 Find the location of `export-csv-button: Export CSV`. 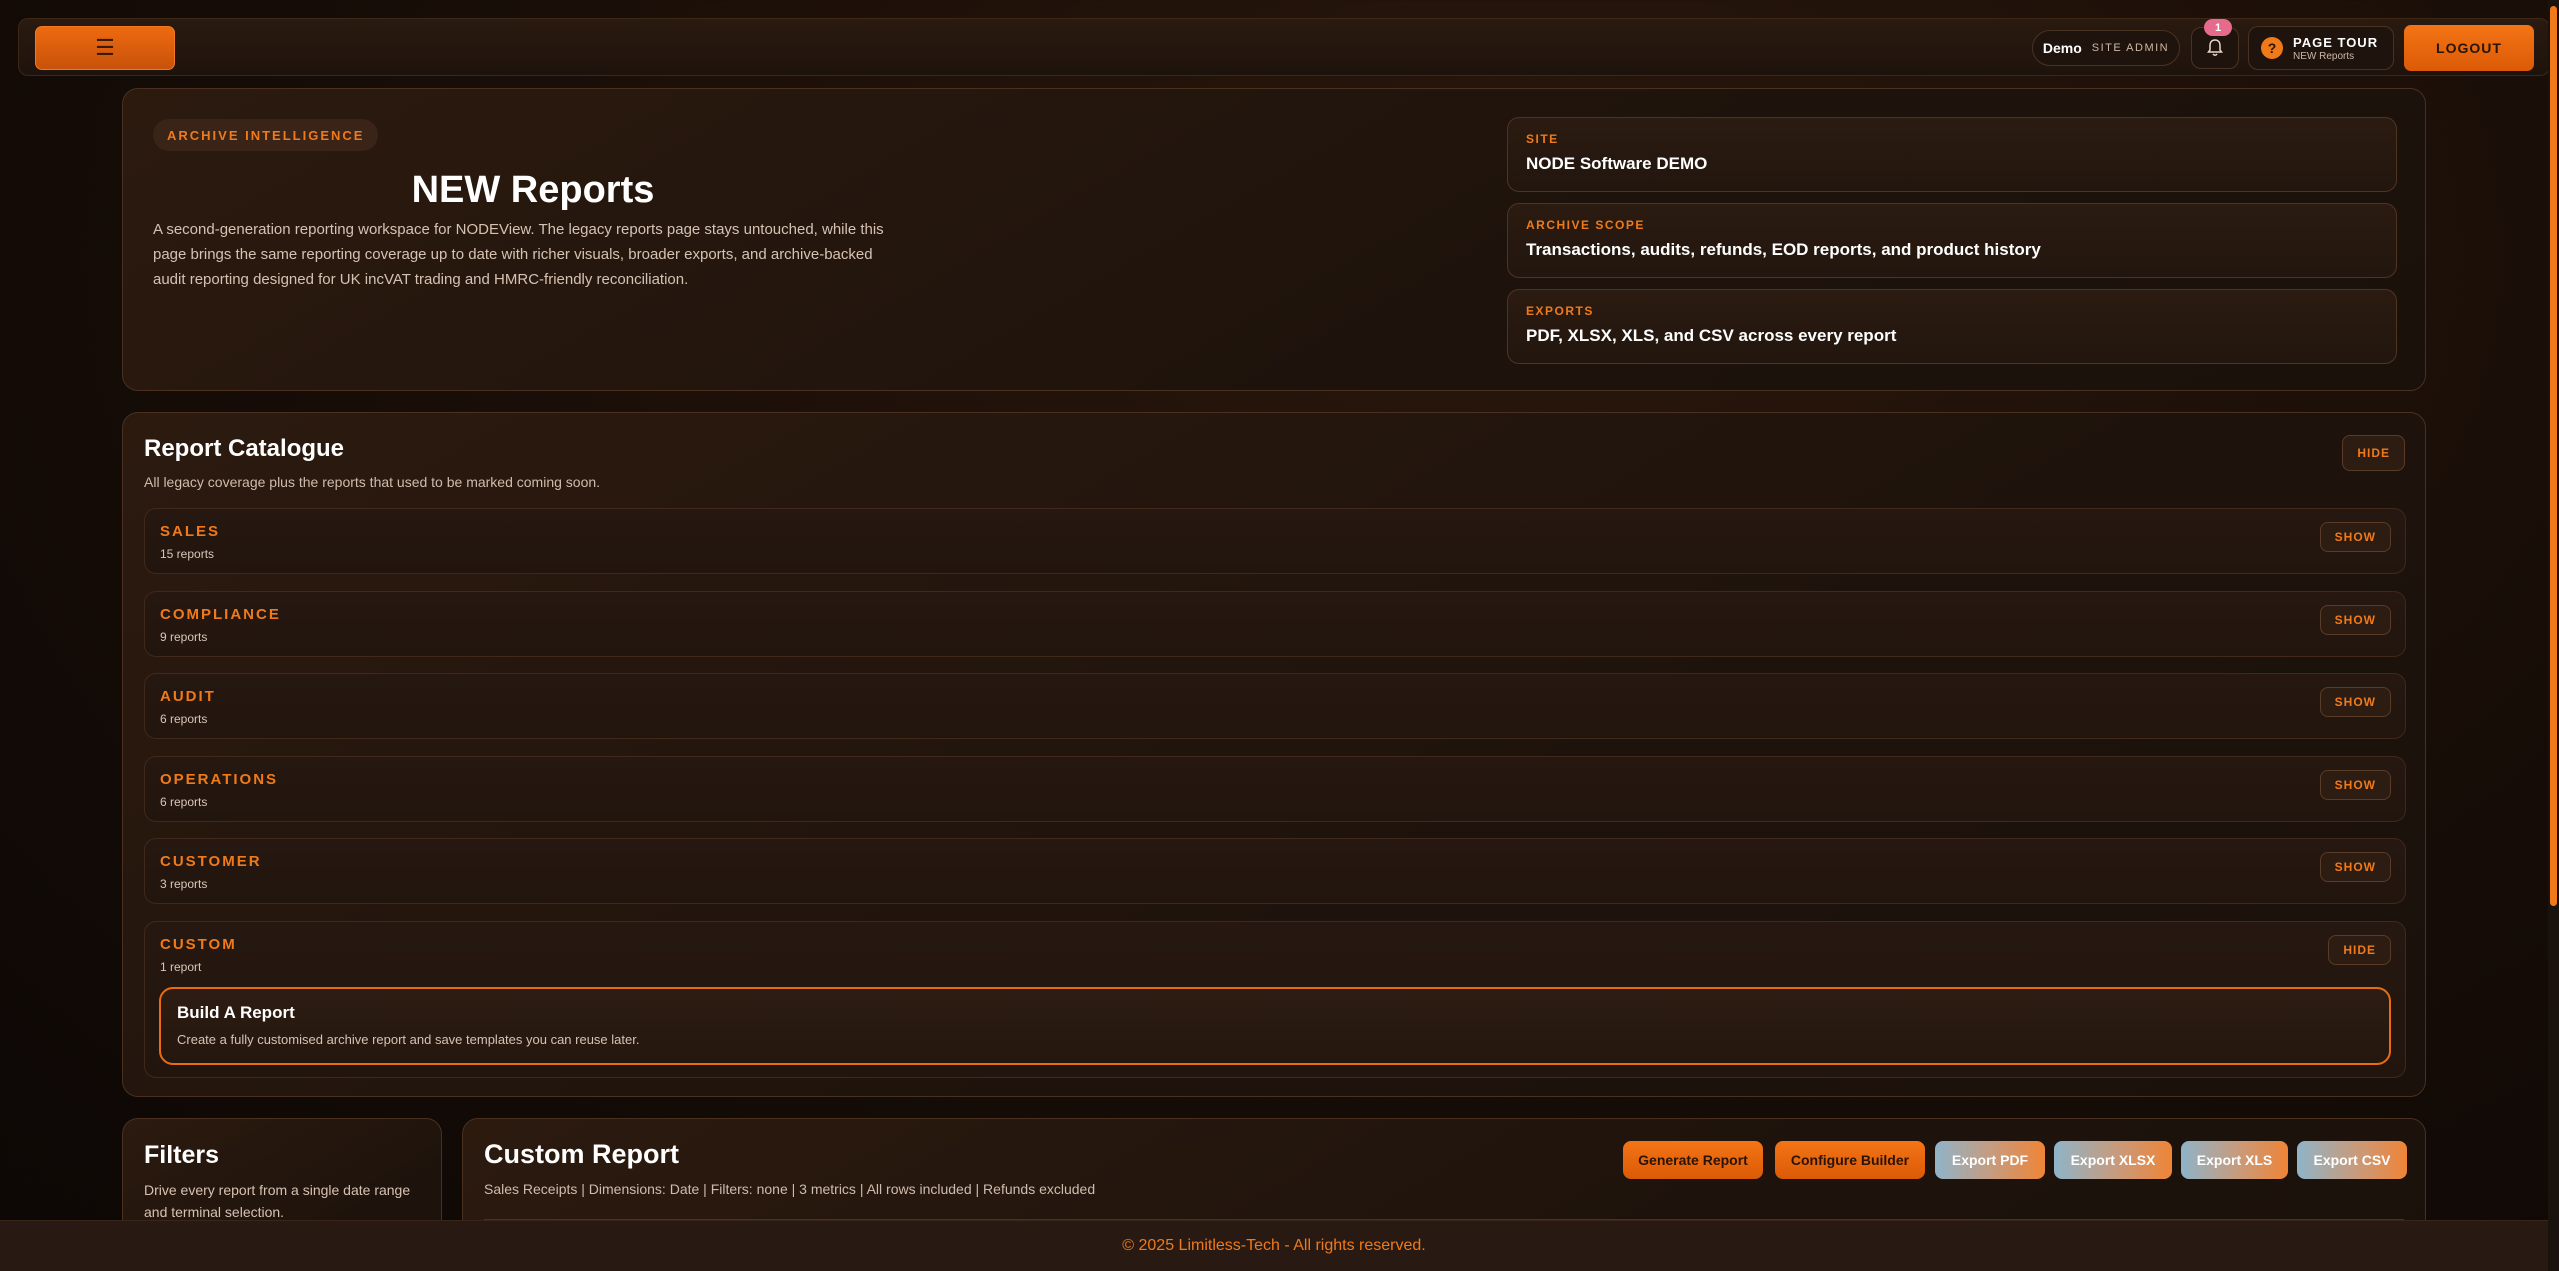

export-csv-button: Export CSV is located at coordinates (2352, 1160).